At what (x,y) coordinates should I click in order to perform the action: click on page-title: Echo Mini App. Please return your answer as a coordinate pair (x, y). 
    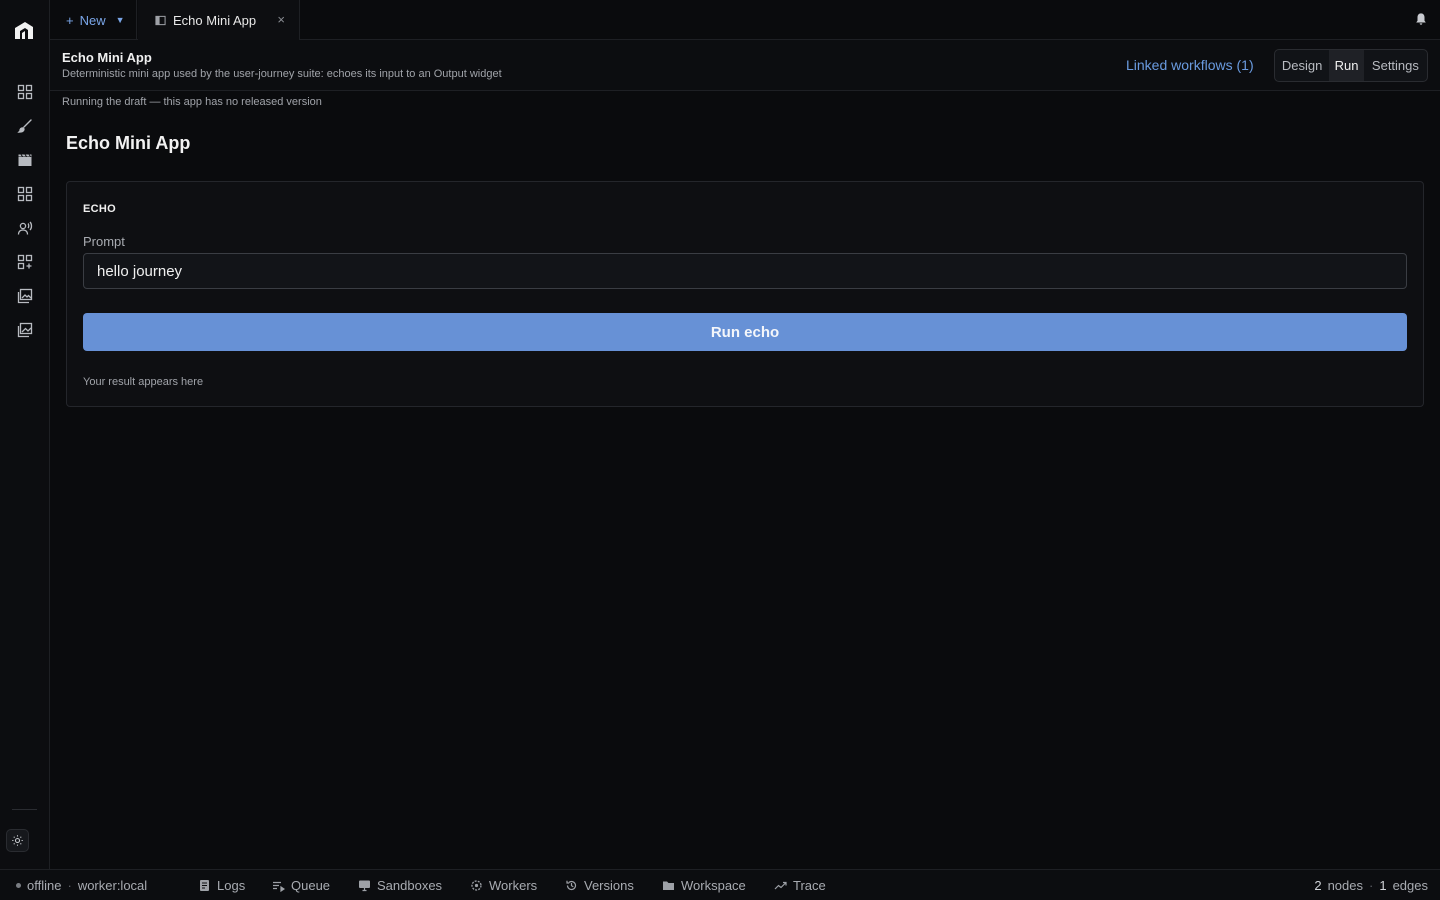
    Looking at the image, I should click on (128, 143).